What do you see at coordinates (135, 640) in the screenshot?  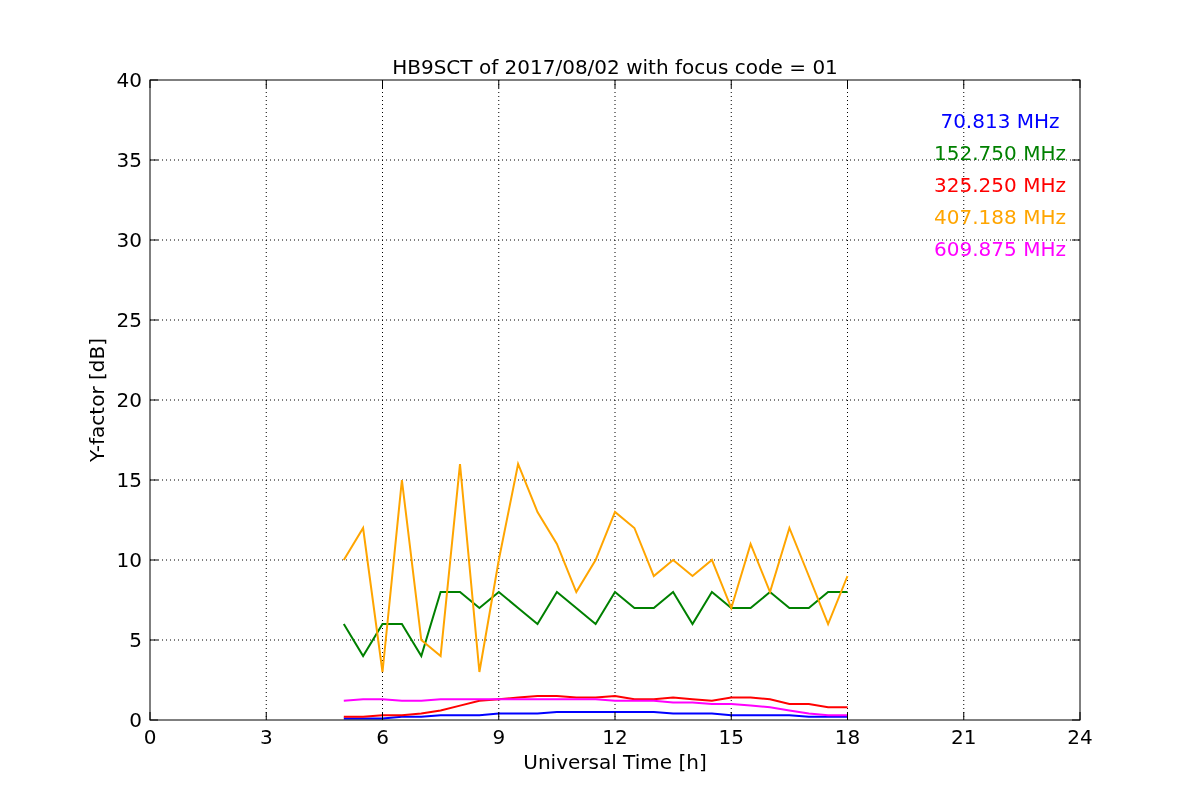 I see `y-tick-label: 5` at bounding box center [135, 640].